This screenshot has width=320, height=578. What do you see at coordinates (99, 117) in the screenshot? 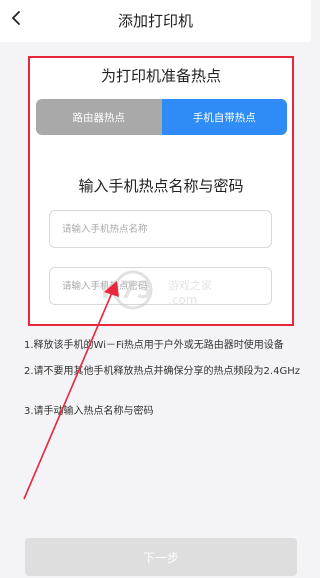
I see `tab-router-hotspot: 路由器热点` at bounding box center [99, 117].